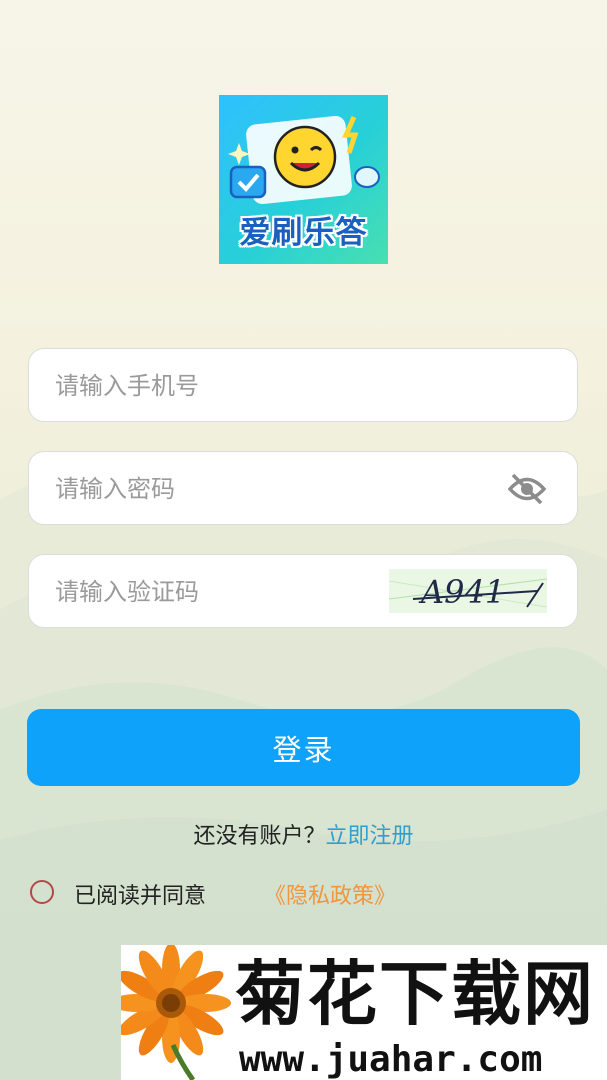  Describe the element at coordinates (303, 179) in the screenshot. I see `app-logo: 爱刷乐答` at that location.